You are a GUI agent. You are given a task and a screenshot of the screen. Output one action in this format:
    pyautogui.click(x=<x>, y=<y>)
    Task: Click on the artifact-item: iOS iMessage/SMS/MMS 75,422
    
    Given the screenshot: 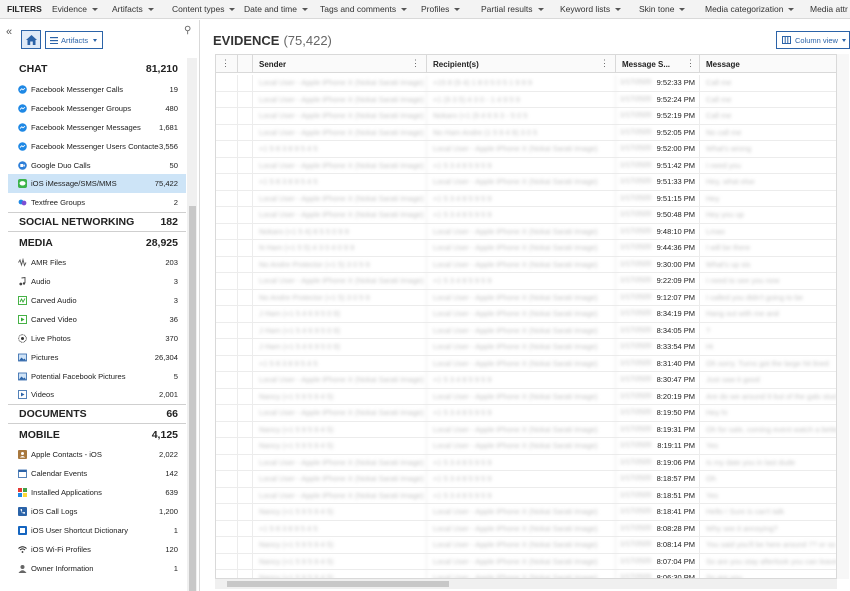 What is the action you would take?
    pyautogui.click(x=97, y=184)
    